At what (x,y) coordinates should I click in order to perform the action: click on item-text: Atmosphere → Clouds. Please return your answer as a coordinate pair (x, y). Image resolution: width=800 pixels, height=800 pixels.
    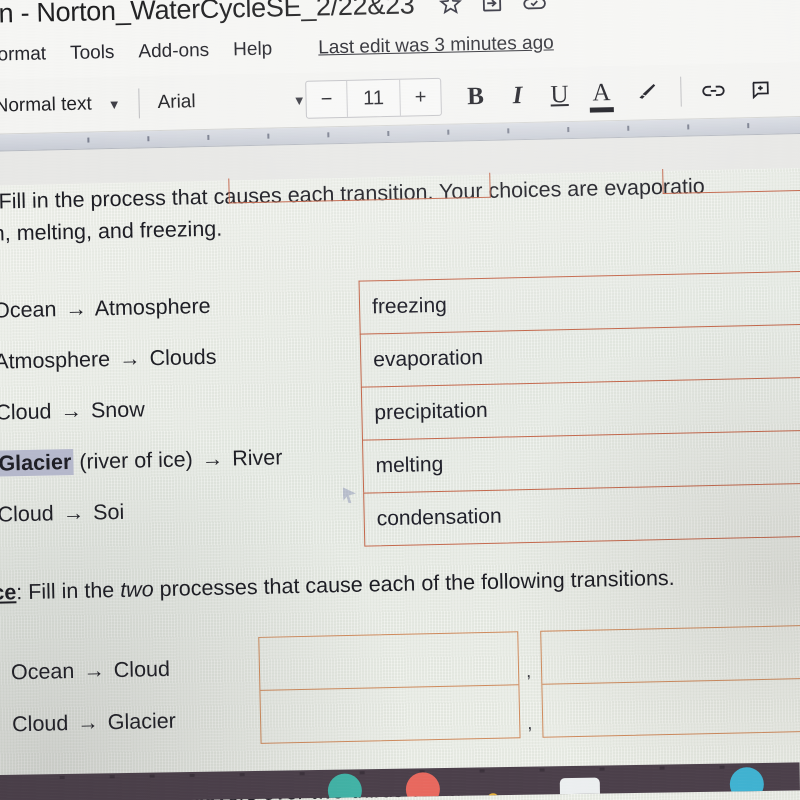
    Looking at the image, I should click on (108, 359).